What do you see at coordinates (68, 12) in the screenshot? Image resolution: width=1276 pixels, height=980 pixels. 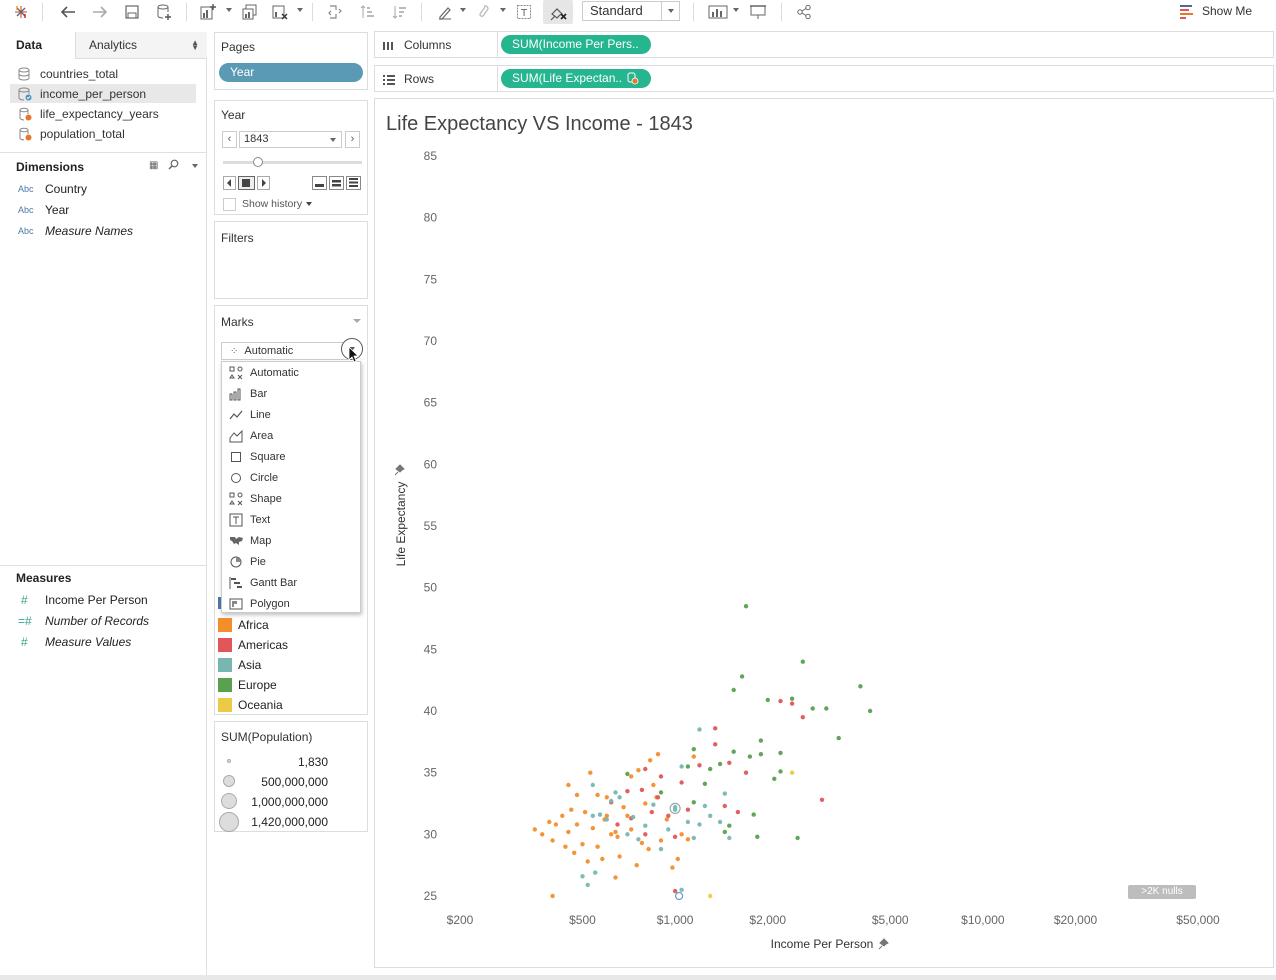 I see `undo-icon` at bounding box center [68, 12].